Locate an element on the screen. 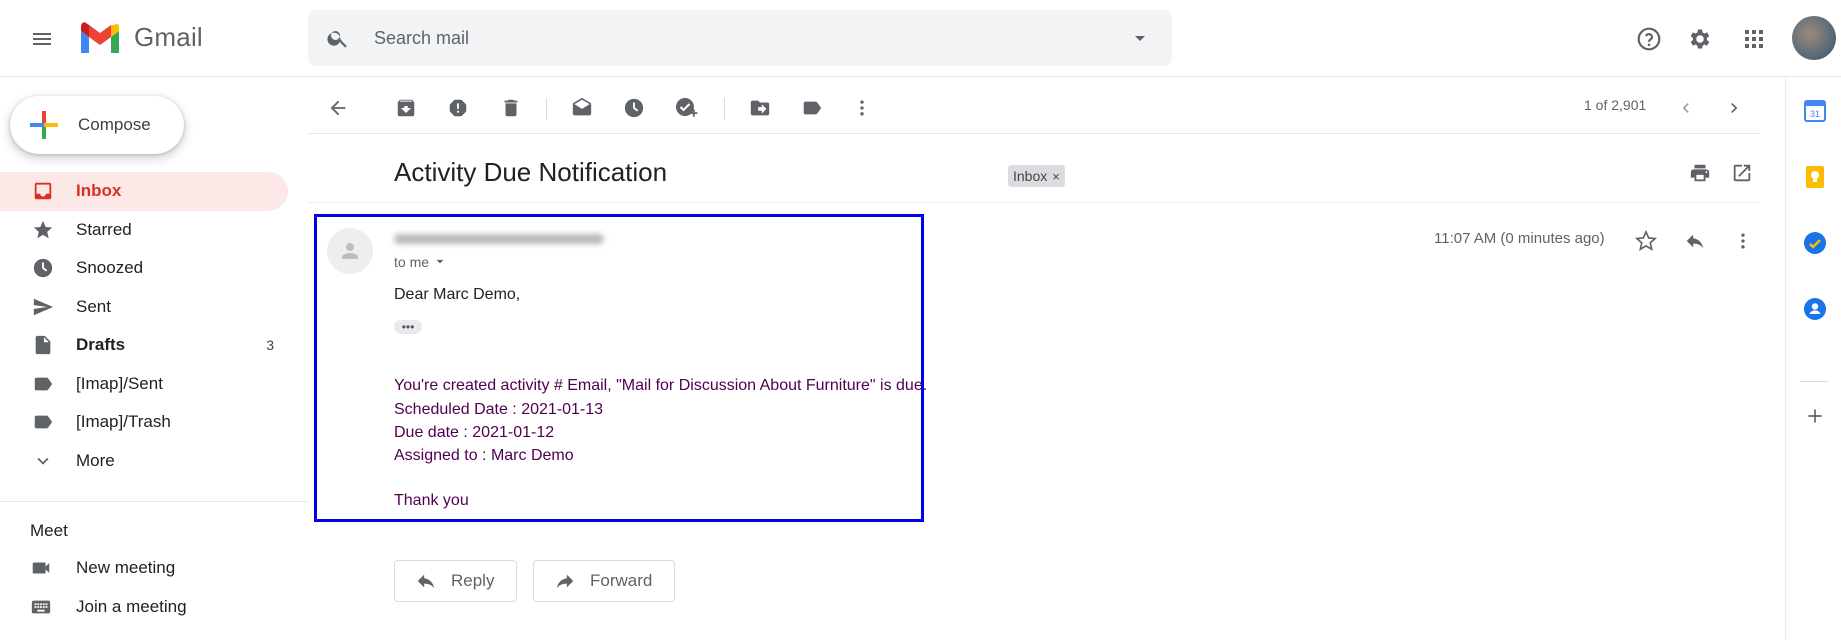 This screenshot has width=1841, height=640. search-options-icon is located at coordinates (1140, 38).